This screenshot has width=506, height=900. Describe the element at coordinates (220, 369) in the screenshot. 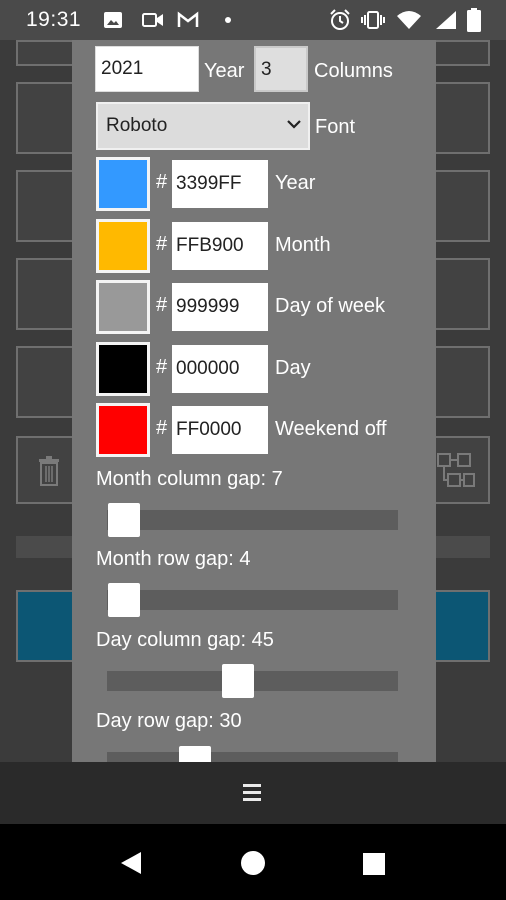

I see `day-color-hex-input: 000000` at that location.